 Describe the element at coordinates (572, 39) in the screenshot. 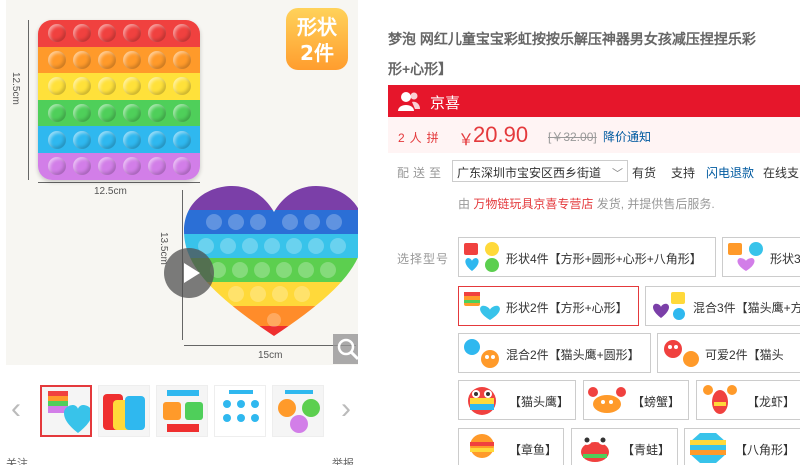

I see `product-title-line1: 梦泡 网红儿童宝宝彩虹按按乐解压神器男女孩减压捏捏乐彩` at that location.